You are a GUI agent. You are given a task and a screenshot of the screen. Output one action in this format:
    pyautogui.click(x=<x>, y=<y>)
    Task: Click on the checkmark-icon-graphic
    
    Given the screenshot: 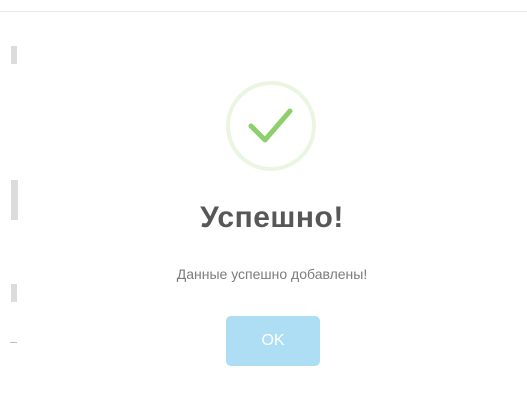 What is the action you would take?
    pyautogui.click(x=270, y=125)
    